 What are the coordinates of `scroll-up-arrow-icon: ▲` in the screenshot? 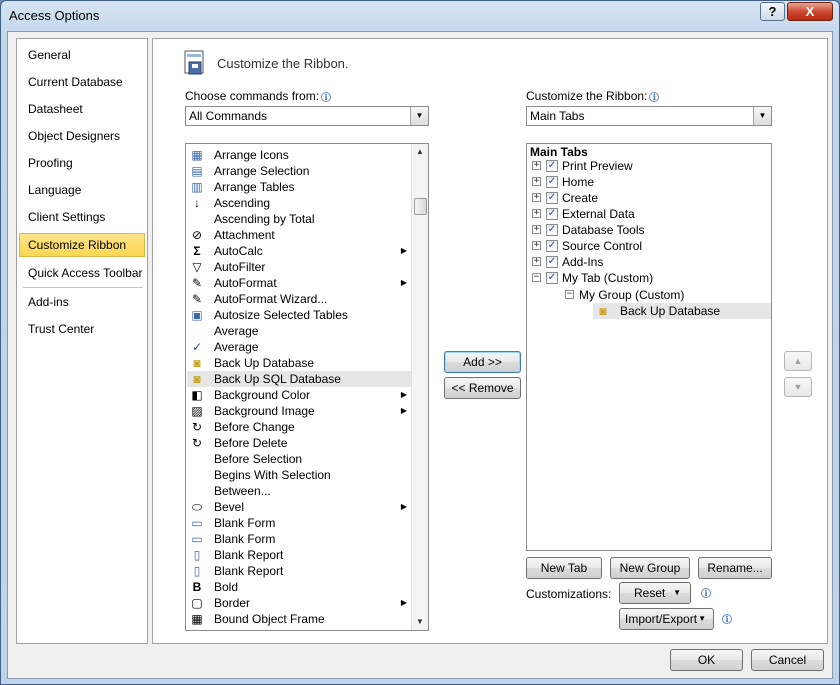 It's located at (420, 152).